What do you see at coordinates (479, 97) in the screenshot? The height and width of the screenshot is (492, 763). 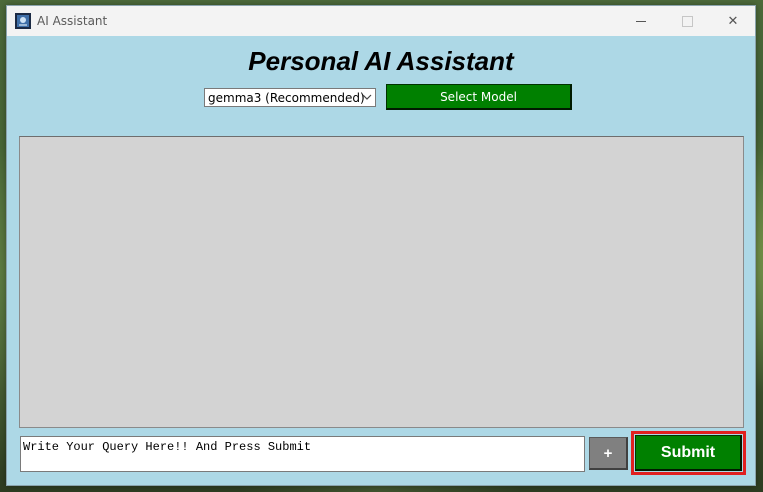 I see `select-model-button: Select Model` at bounding box center [479, 97].